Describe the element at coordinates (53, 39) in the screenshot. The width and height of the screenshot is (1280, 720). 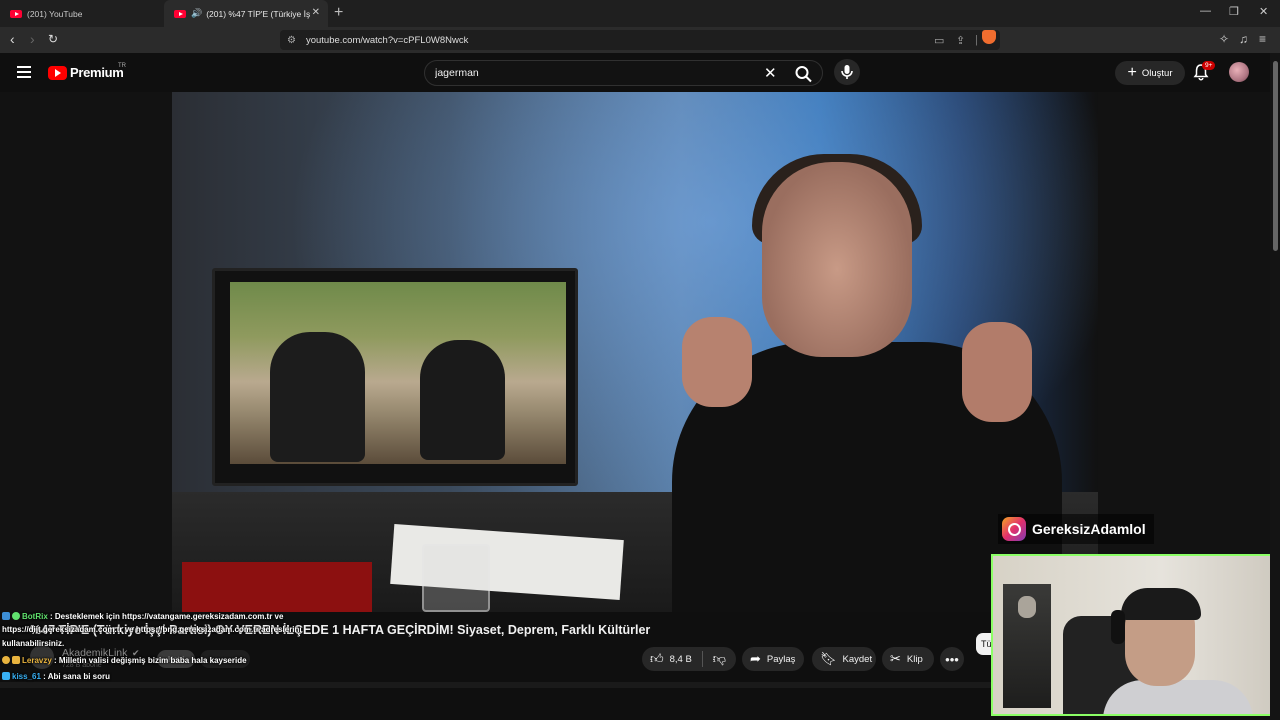
I see `reload-icon: ↻` at that location.